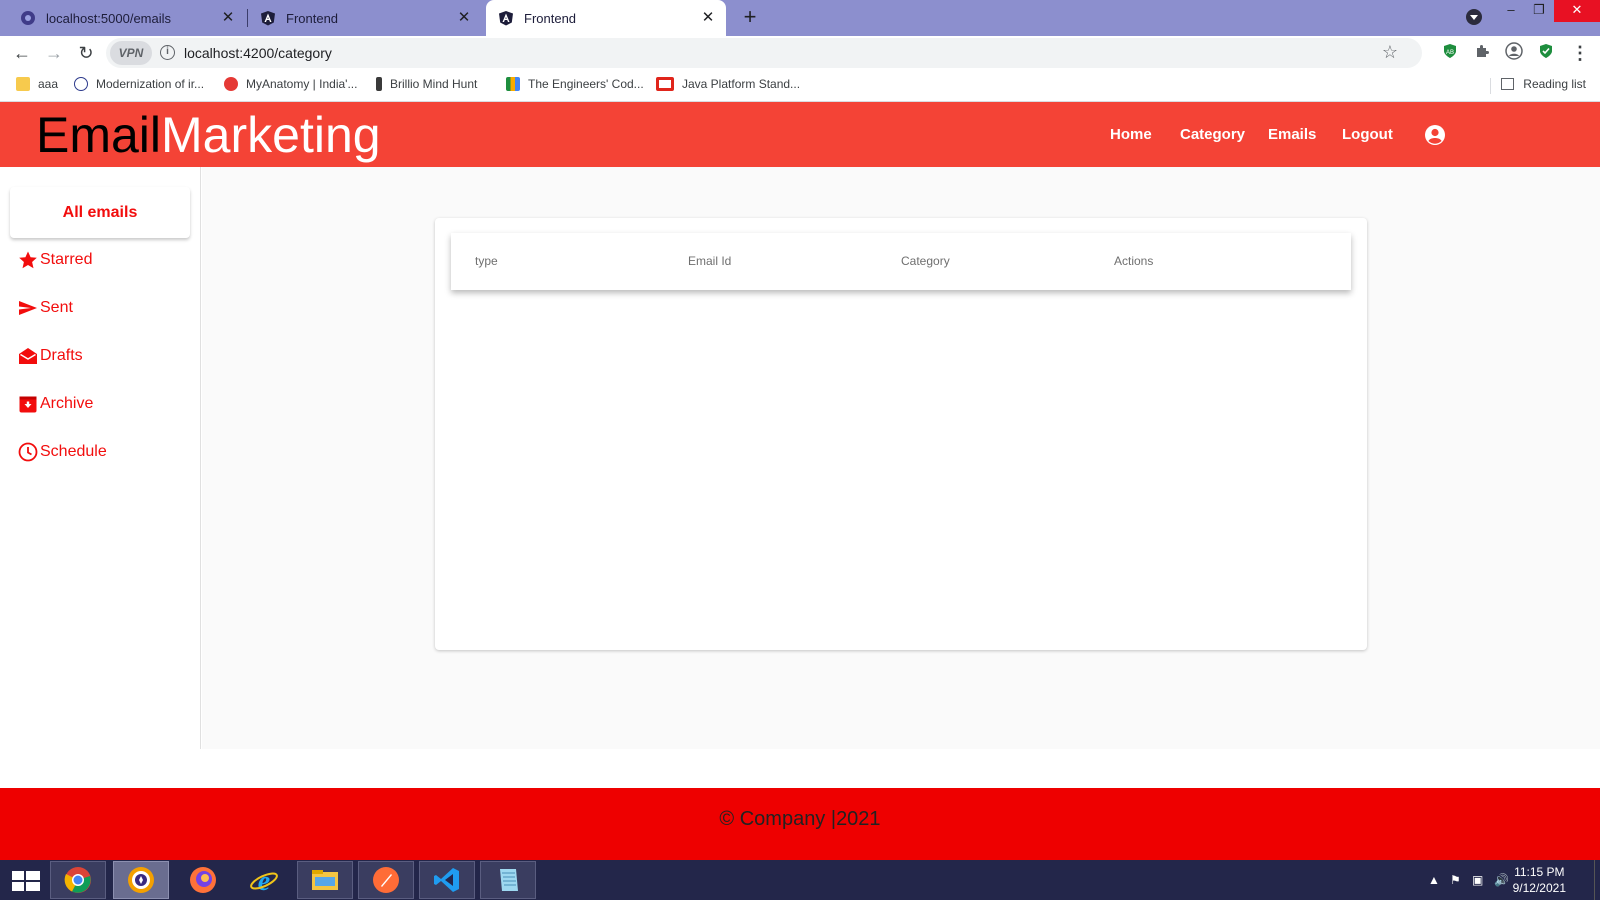 The height and width of the screenshot is (900, 1600). I want to click on nav-category: Category, so click(1212, 134).